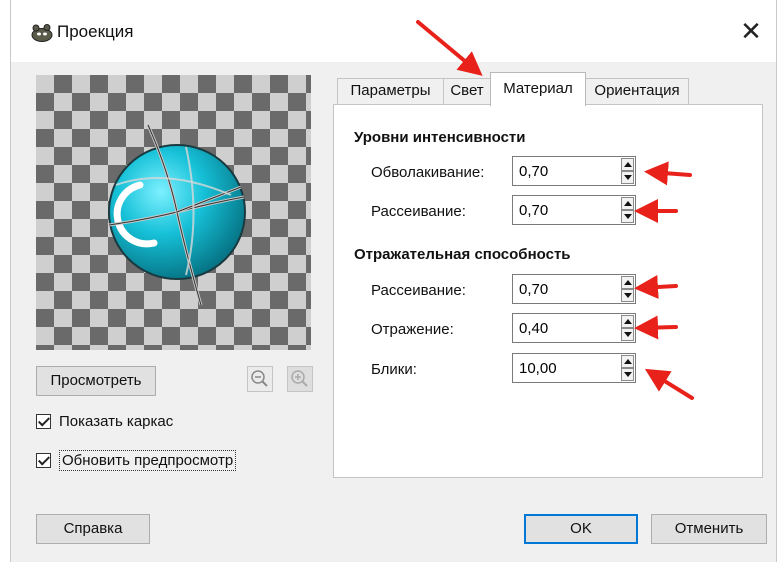  I want to click on tab-material: Материал, so click(538, 89).